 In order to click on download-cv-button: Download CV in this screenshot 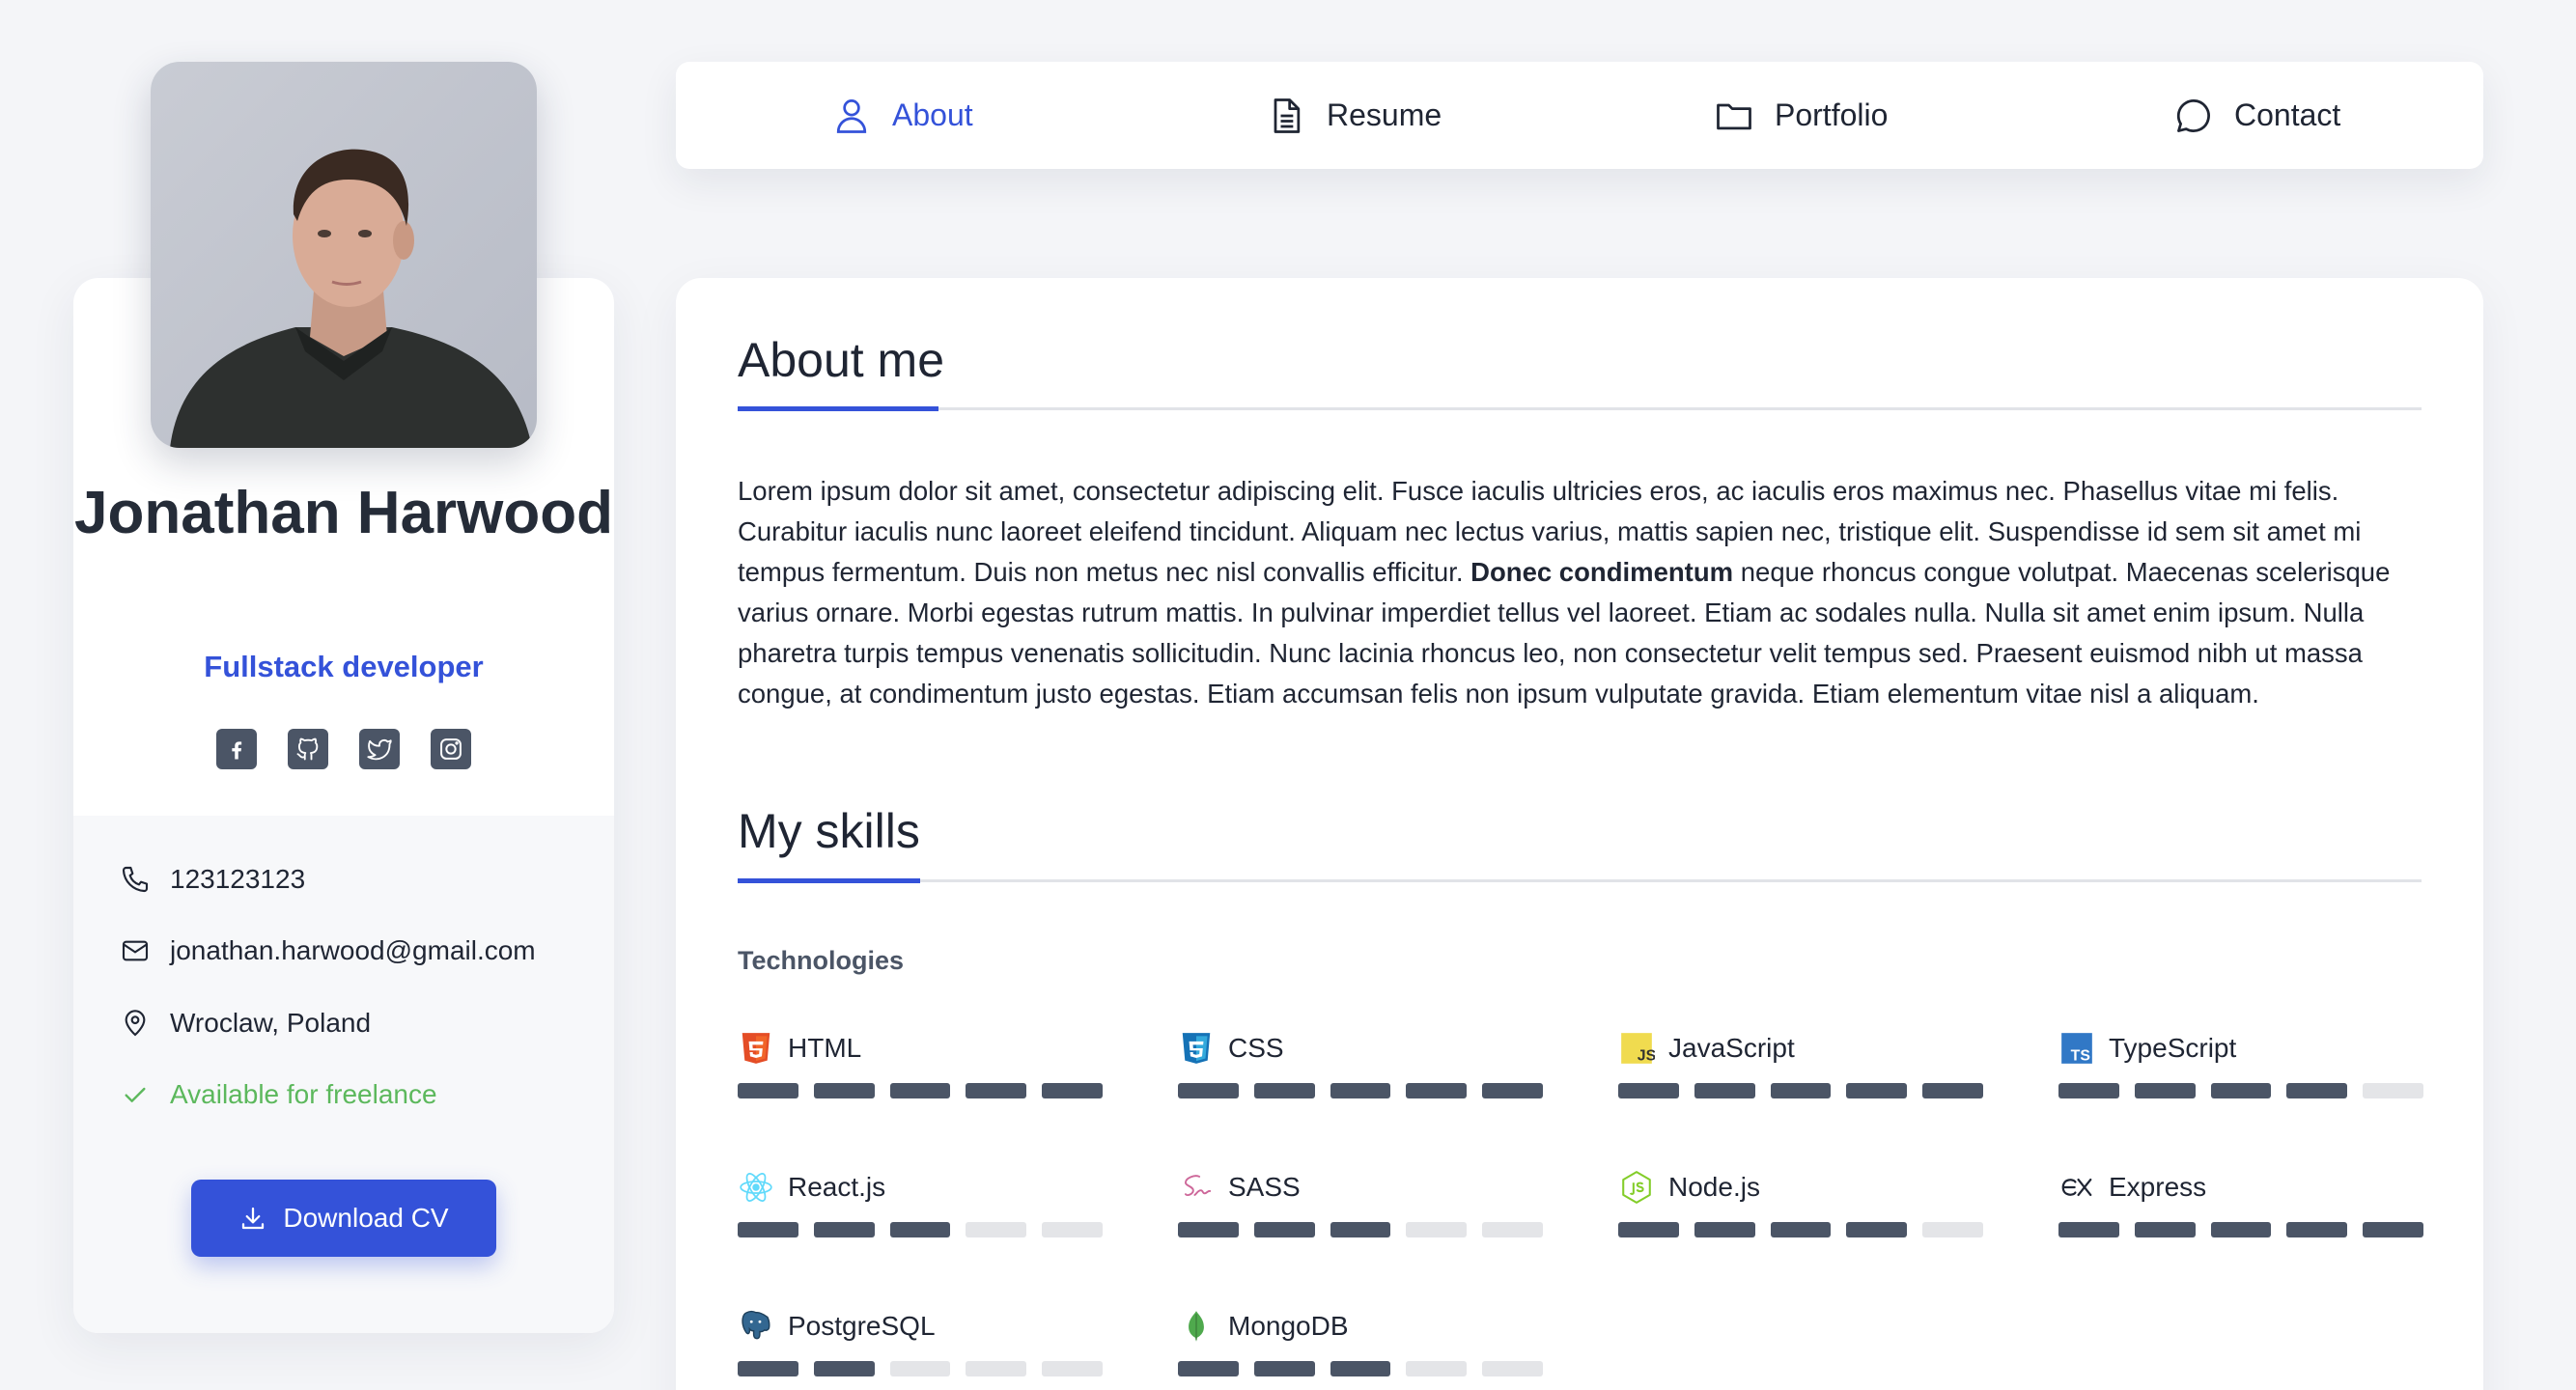, I will do `click(344, 1218)`.